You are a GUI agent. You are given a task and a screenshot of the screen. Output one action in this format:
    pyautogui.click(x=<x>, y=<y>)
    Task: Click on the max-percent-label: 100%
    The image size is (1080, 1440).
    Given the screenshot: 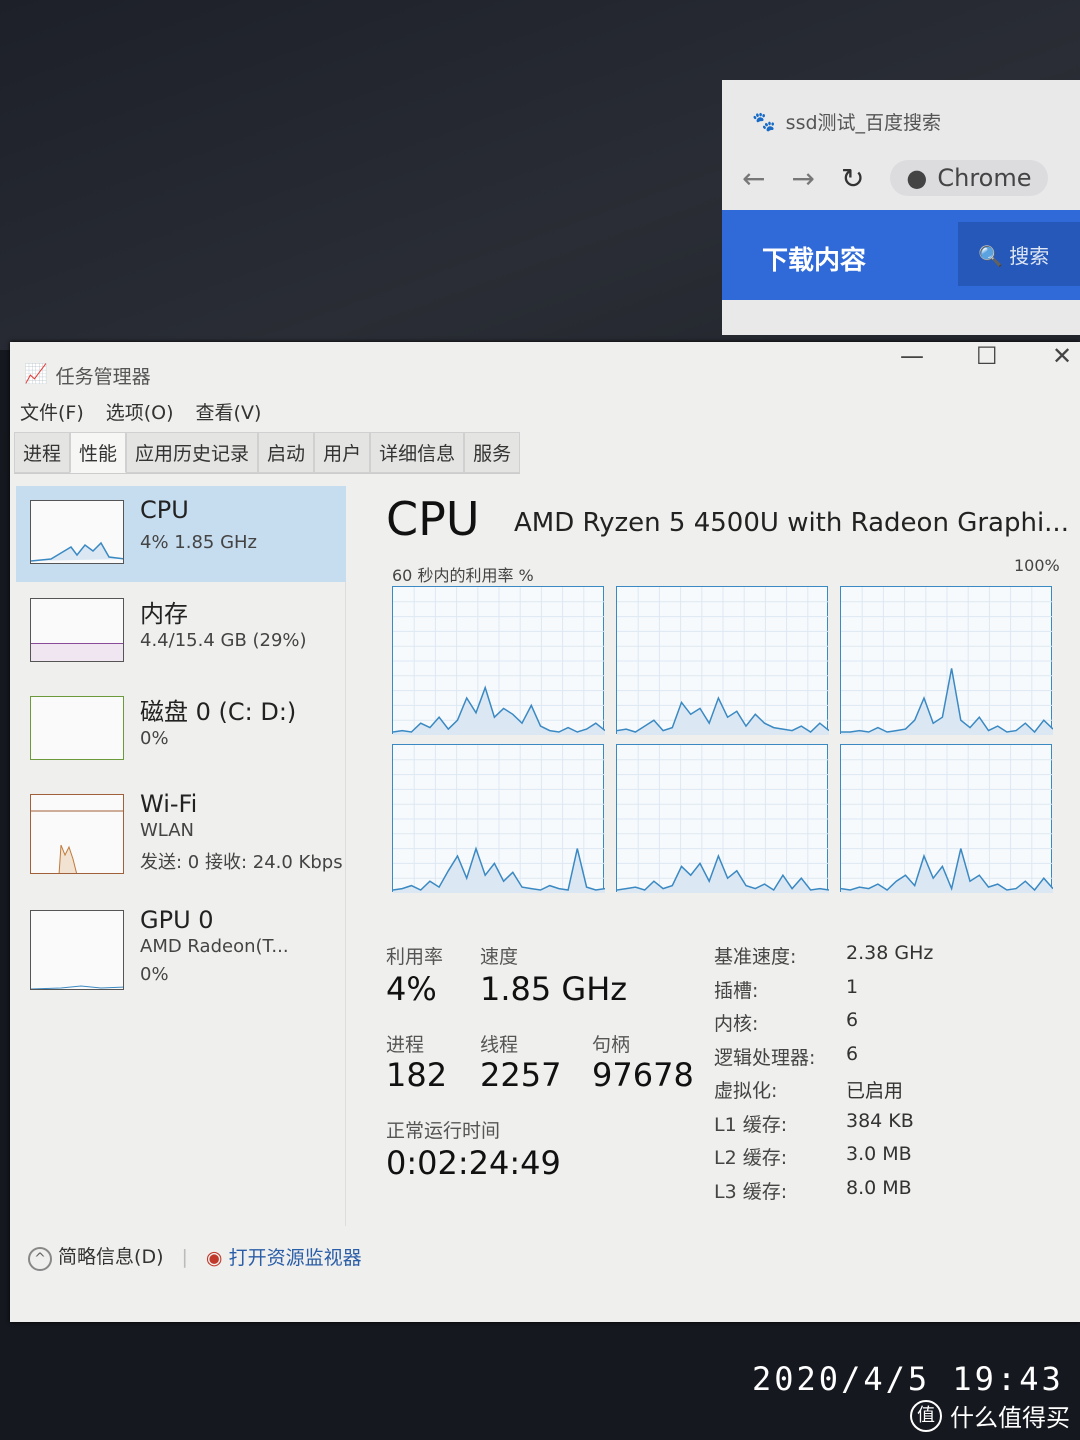 What is the action you would take?
    pyautogui.click(x=1037, y=565)
    